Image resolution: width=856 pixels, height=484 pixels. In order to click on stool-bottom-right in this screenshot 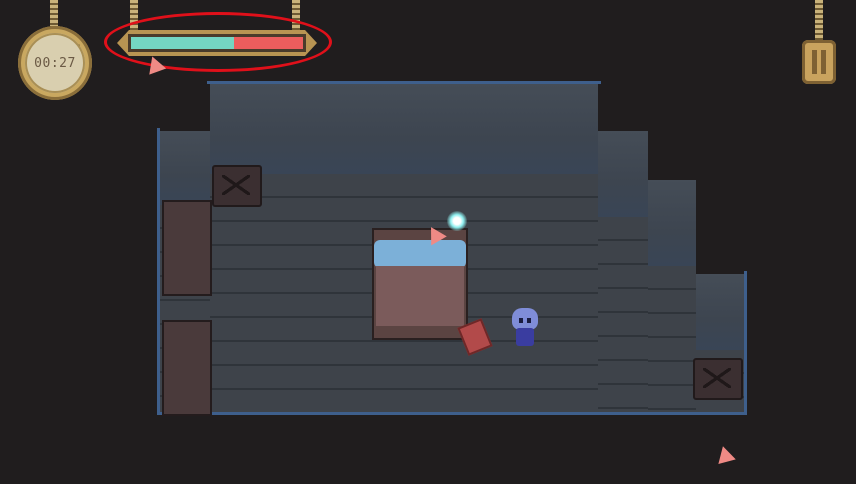, I will do `click(718, 379)`.